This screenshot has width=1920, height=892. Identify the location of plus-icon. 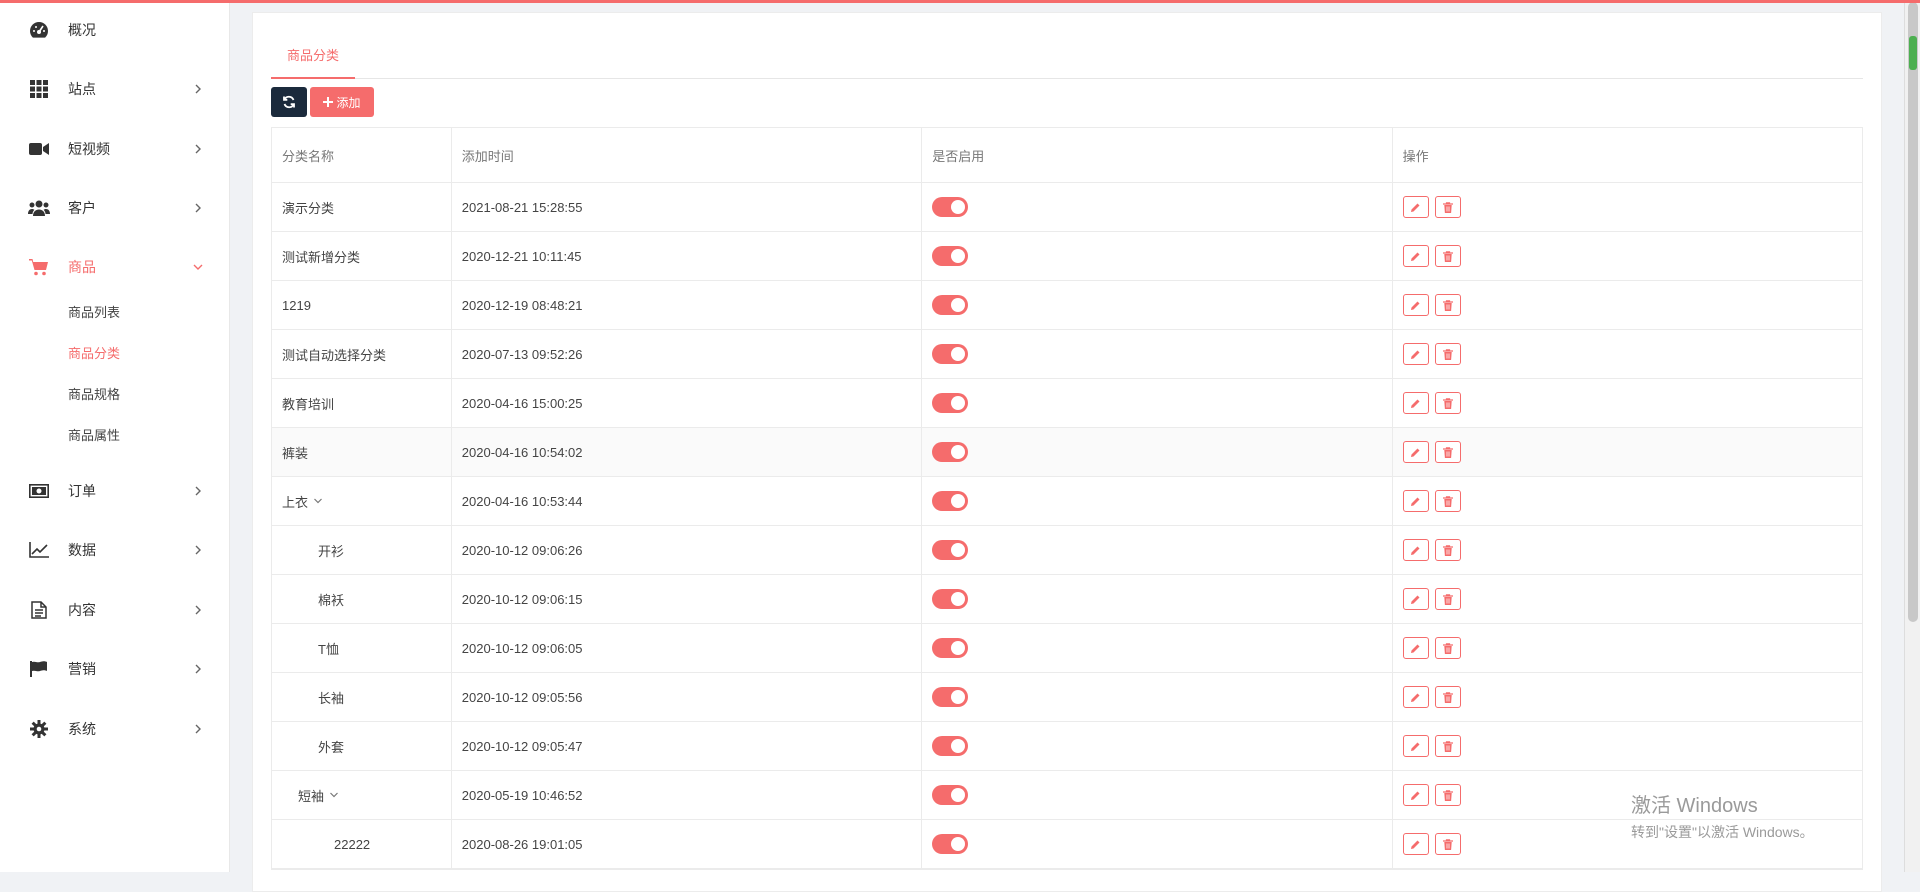
(328, 102).